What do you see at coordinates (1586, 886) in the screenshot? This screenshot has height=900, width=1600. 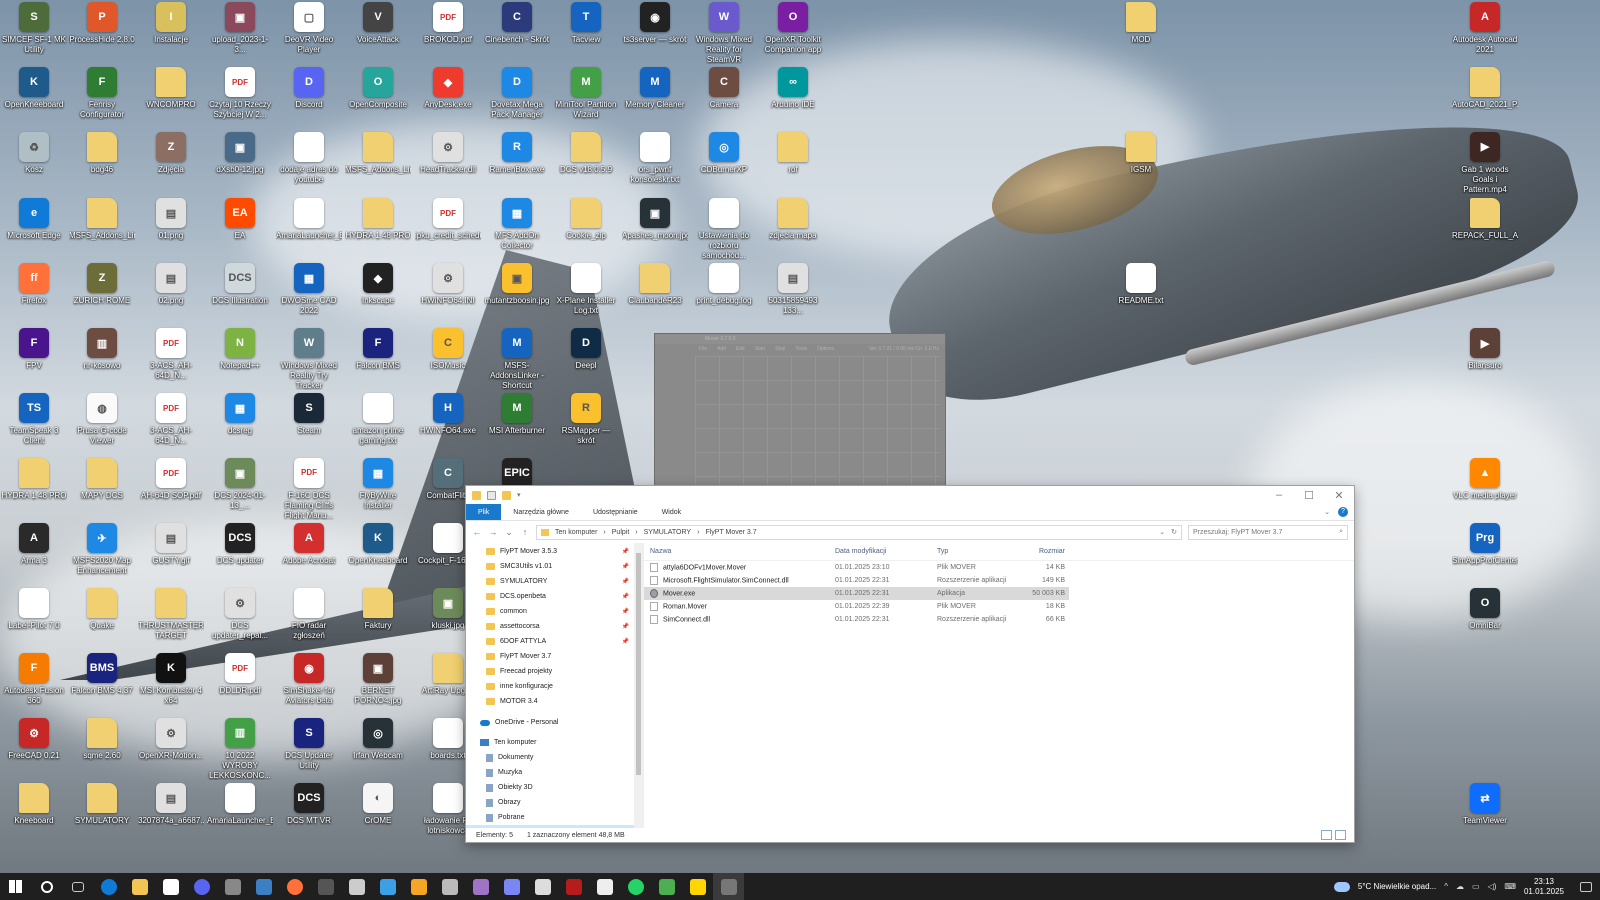 I see `notifications-icon` at bounding box center [1586, 886].